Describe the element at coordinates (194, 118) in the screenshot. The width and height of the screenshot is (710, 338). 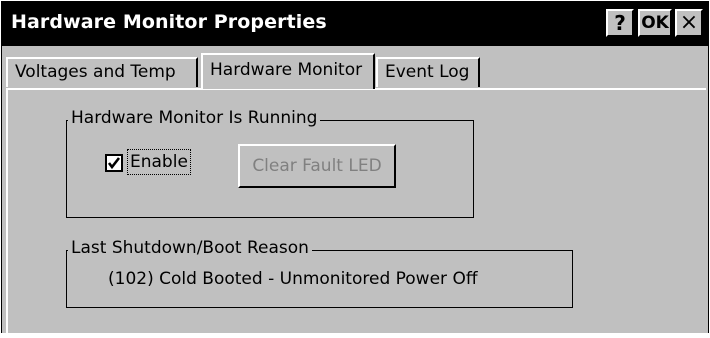
I see `monitor-status-legend: Hardware Monitor Is Running` at that location.